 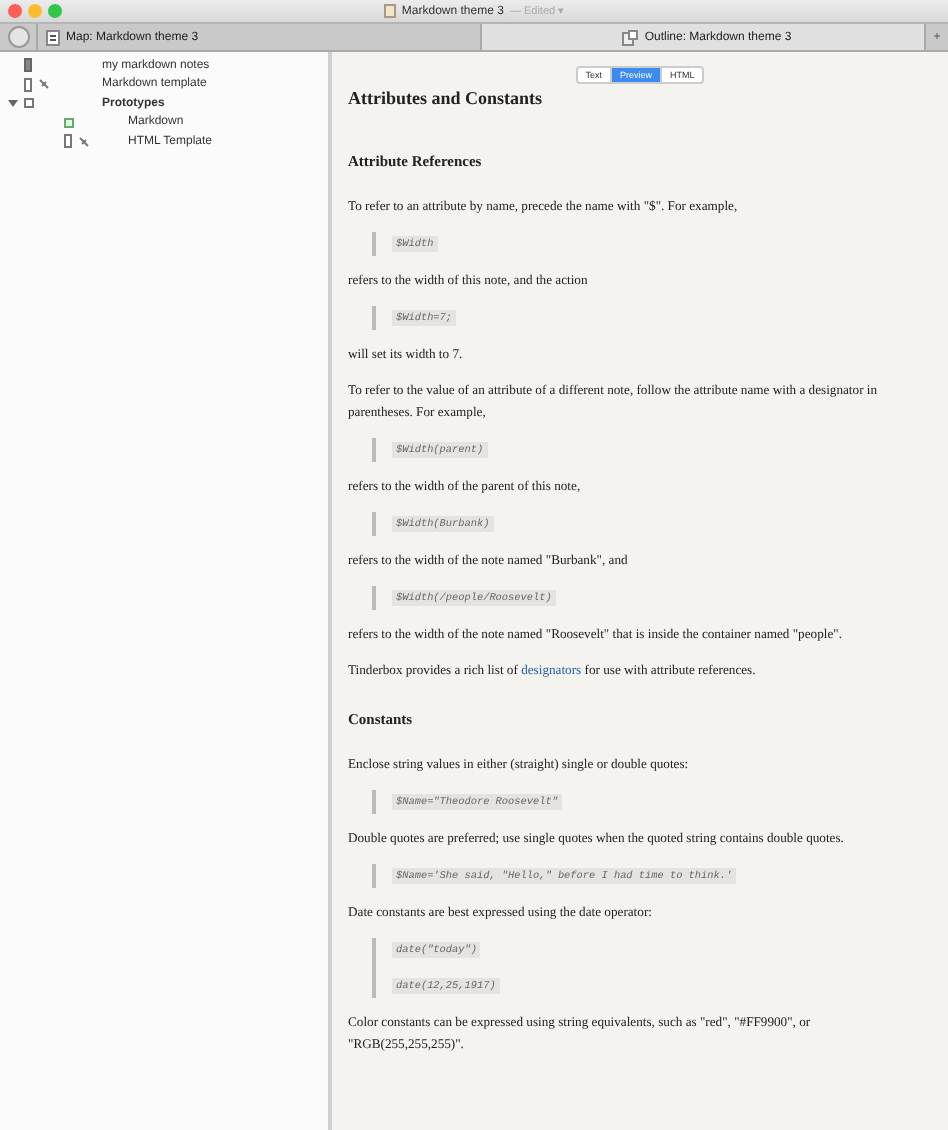 What do you see at coordinates (389, 11) in the screenshot?
I see `document-icon` at bounding box center [389, 11].